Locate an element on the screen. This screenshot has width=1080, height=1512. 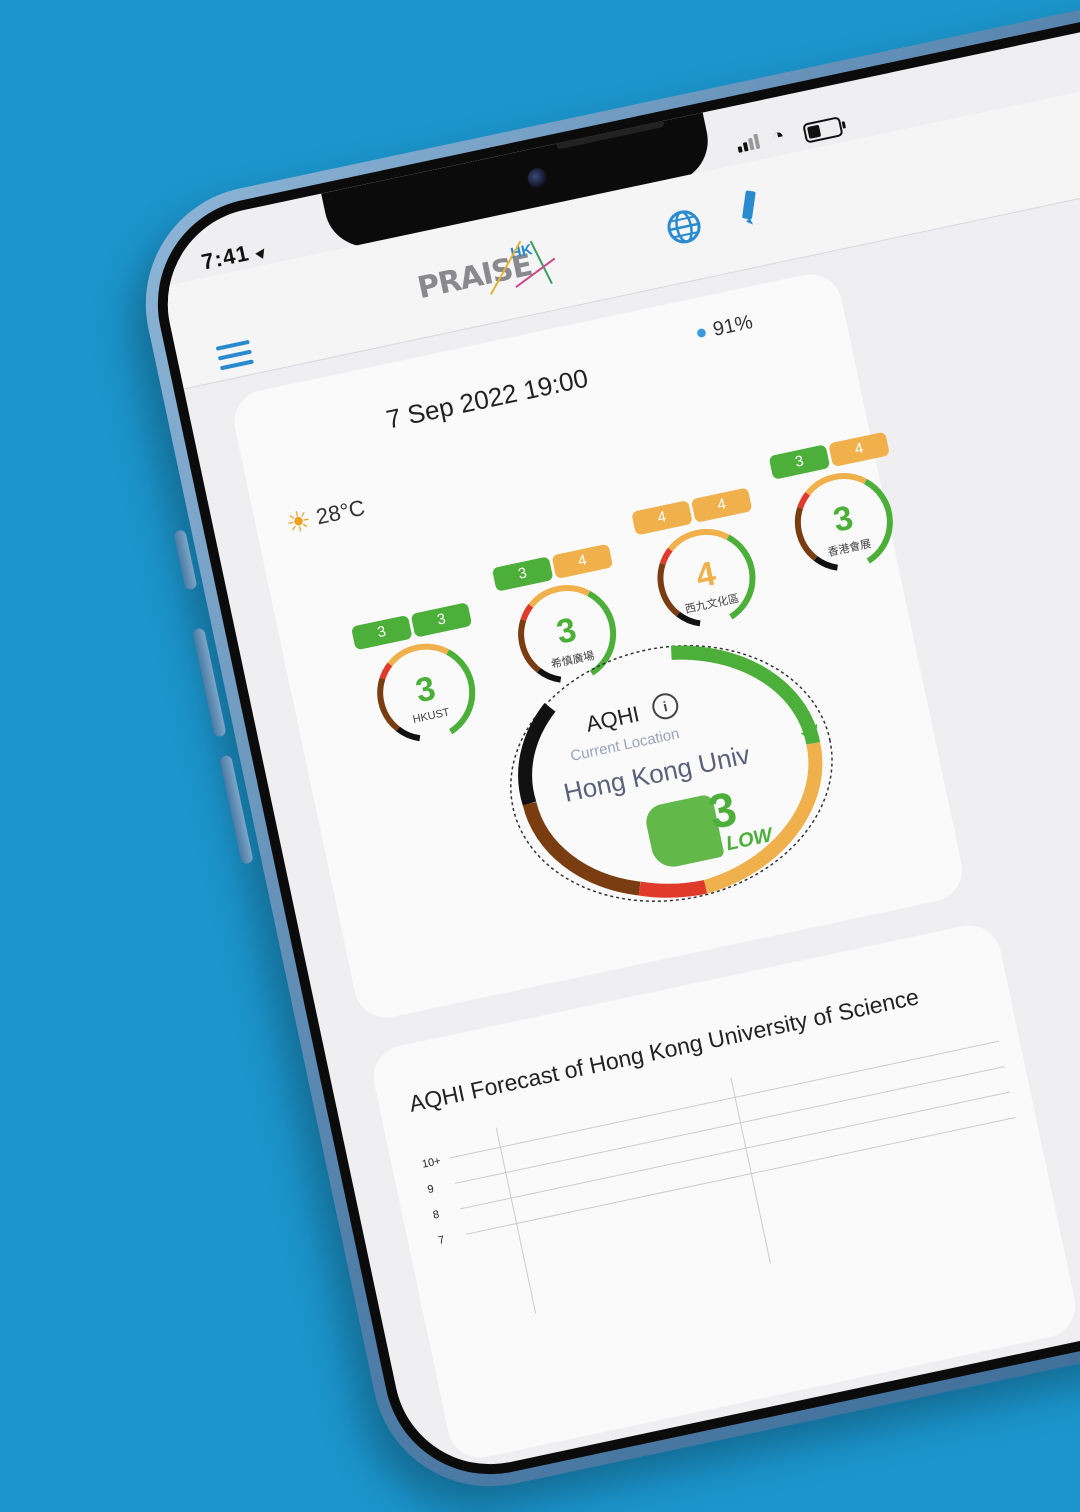
battery-icon is located at coordinates (824, 130).